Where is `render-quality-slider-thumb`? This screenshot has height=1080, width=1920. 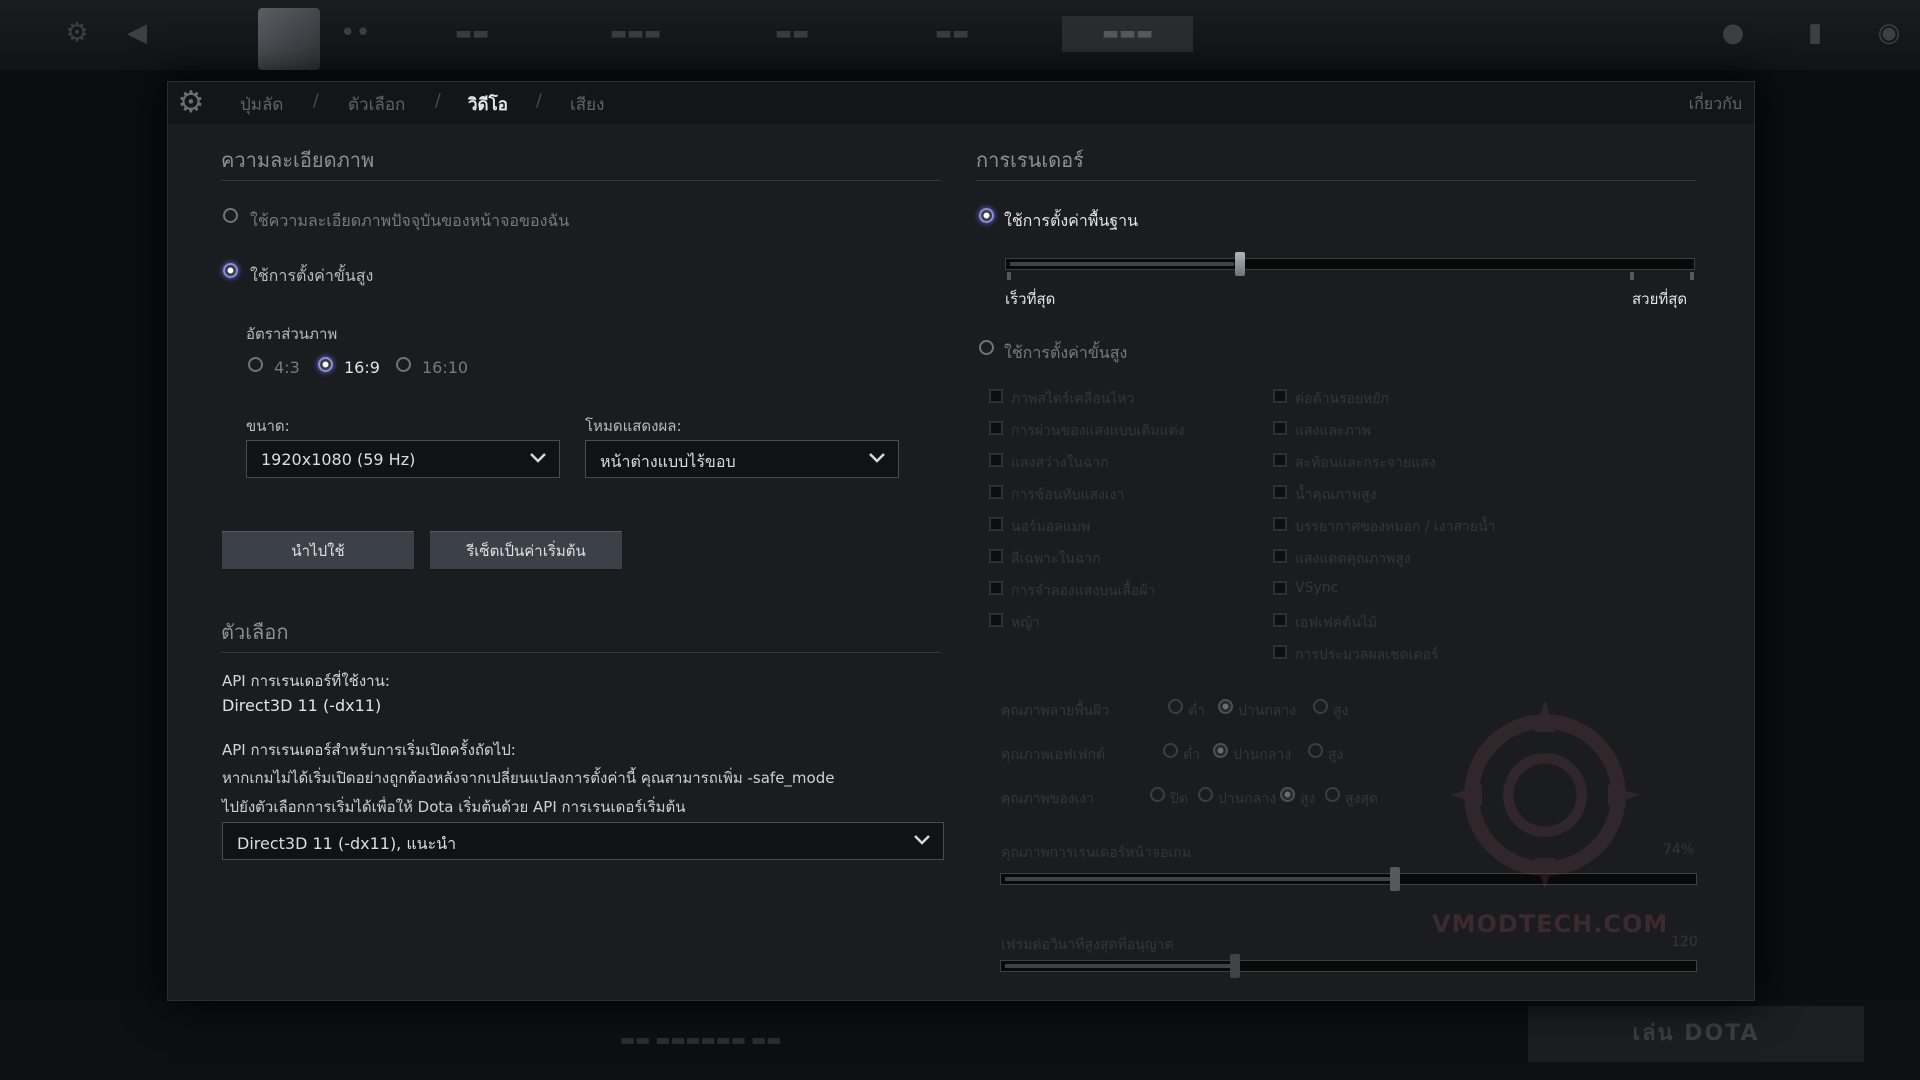
render-quality-slider-thumb is located at coordinates (1395, 879).